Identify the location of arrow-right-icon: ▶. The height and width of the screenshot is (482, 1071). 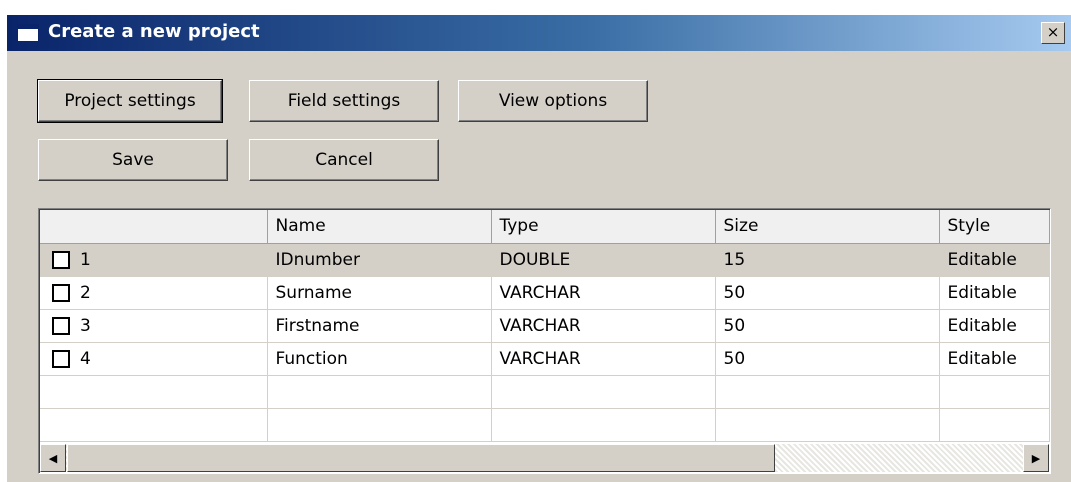
(1036, 458).